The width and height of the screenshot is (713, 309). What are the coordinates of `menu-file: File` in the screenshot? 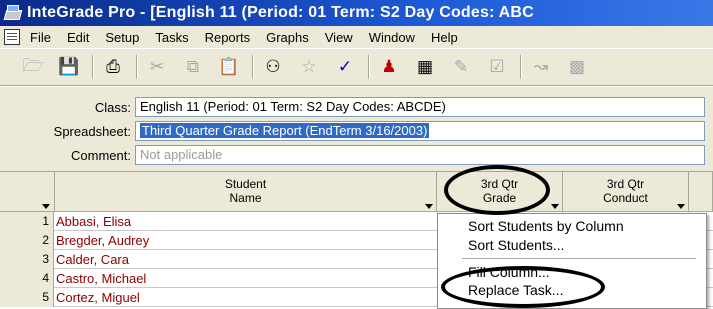 It's located at (40, 37).